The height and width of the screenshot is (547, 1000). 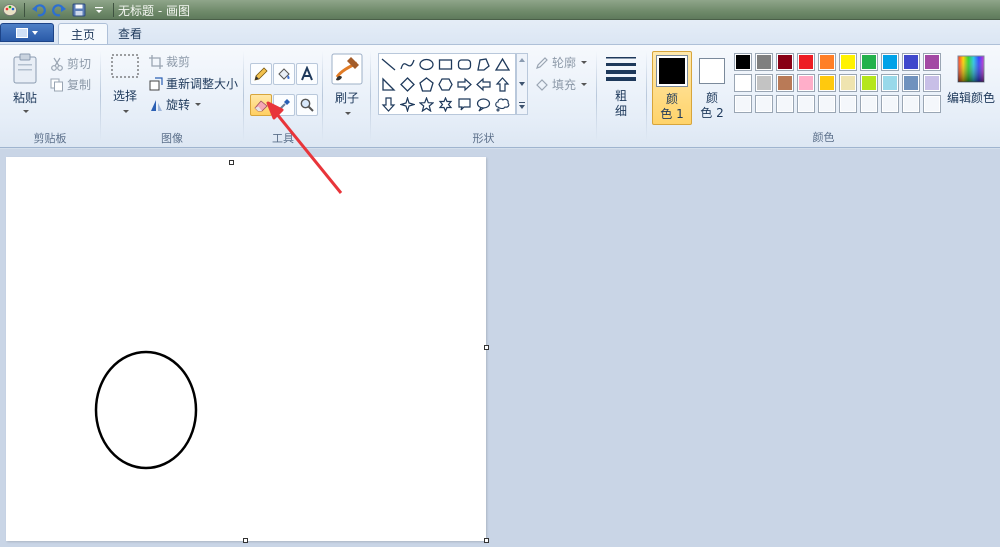 What do you see at coordinates (79, 10) in the screenshot?
I see `save-icon` at bounding box center [79, 10].